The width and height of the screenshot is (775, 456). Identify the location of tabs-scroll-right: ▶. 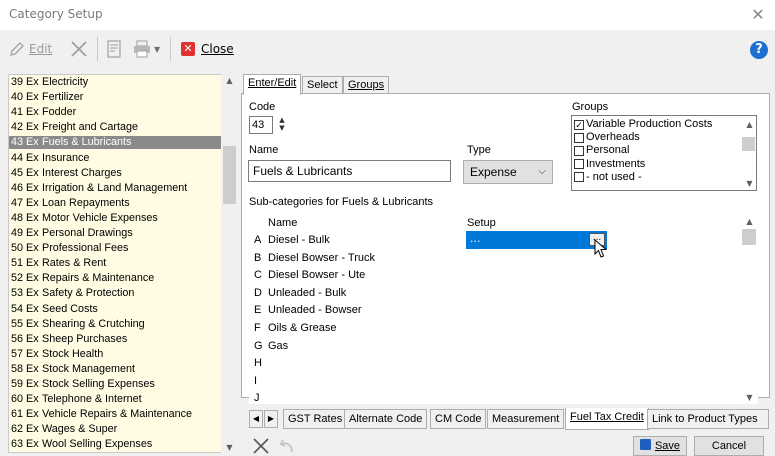
(271, 419).